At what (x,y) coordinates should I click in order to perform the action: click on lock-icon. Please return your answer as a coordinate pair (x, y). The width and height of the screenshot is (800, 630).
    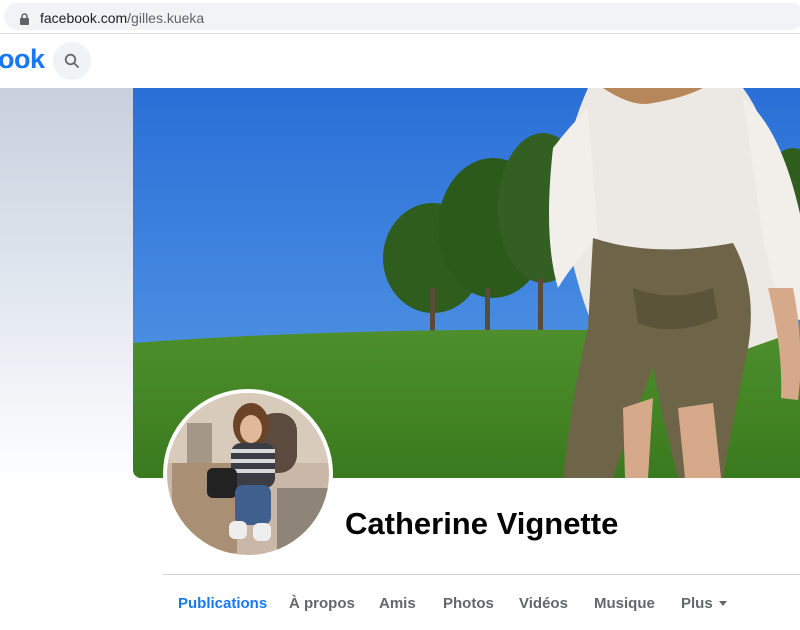
    Looking at the image, I should click on (24, 19).